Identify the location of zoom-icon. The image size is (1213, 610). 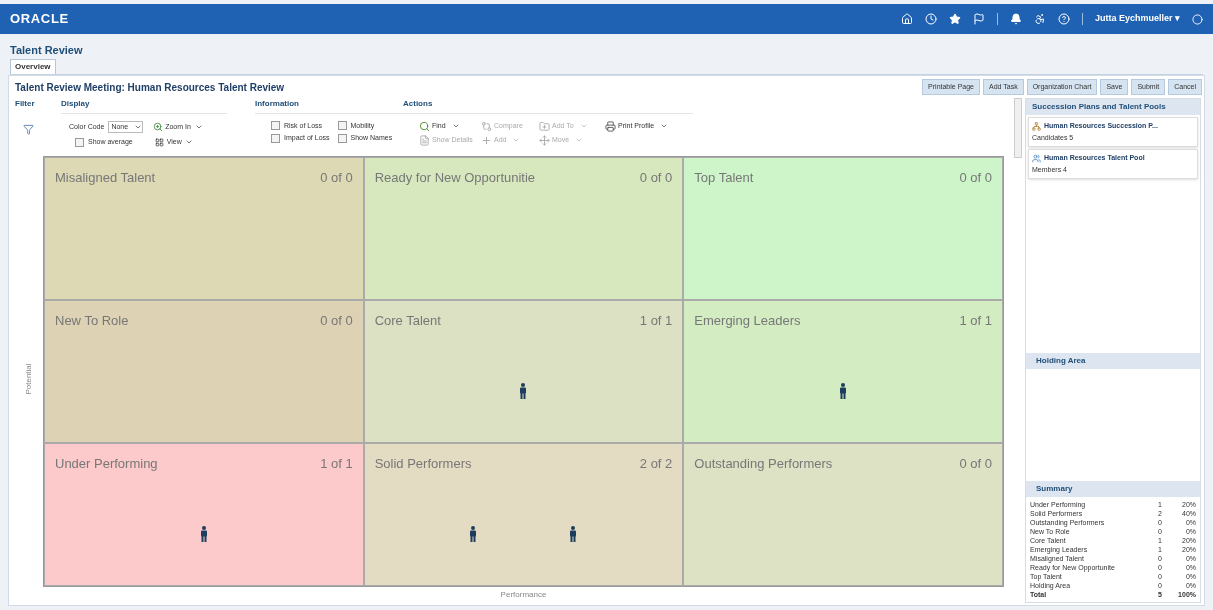
(158, 126).